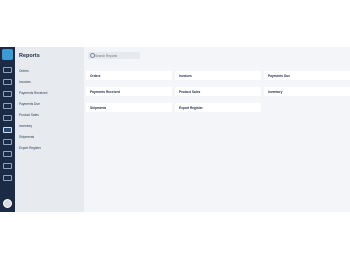 Image resolution: width=350 pixels, height=263 pixels. What do you see at coordinates (279, 76) in the screenshot?
I see `report-card-label: Payments Due` at bounding box center [279, 76].